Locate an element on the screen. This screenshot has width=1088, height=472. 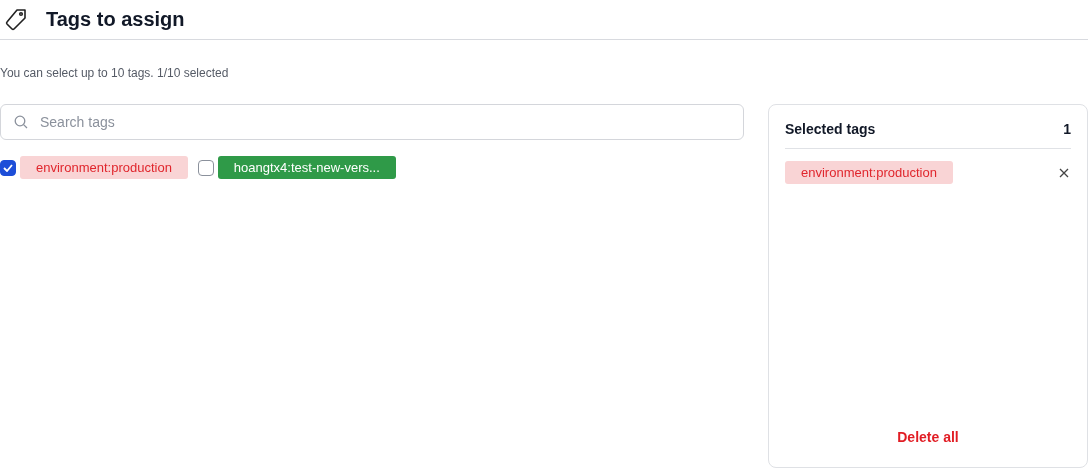
page-title: Tags to assign is located at coordinates (115, 19).